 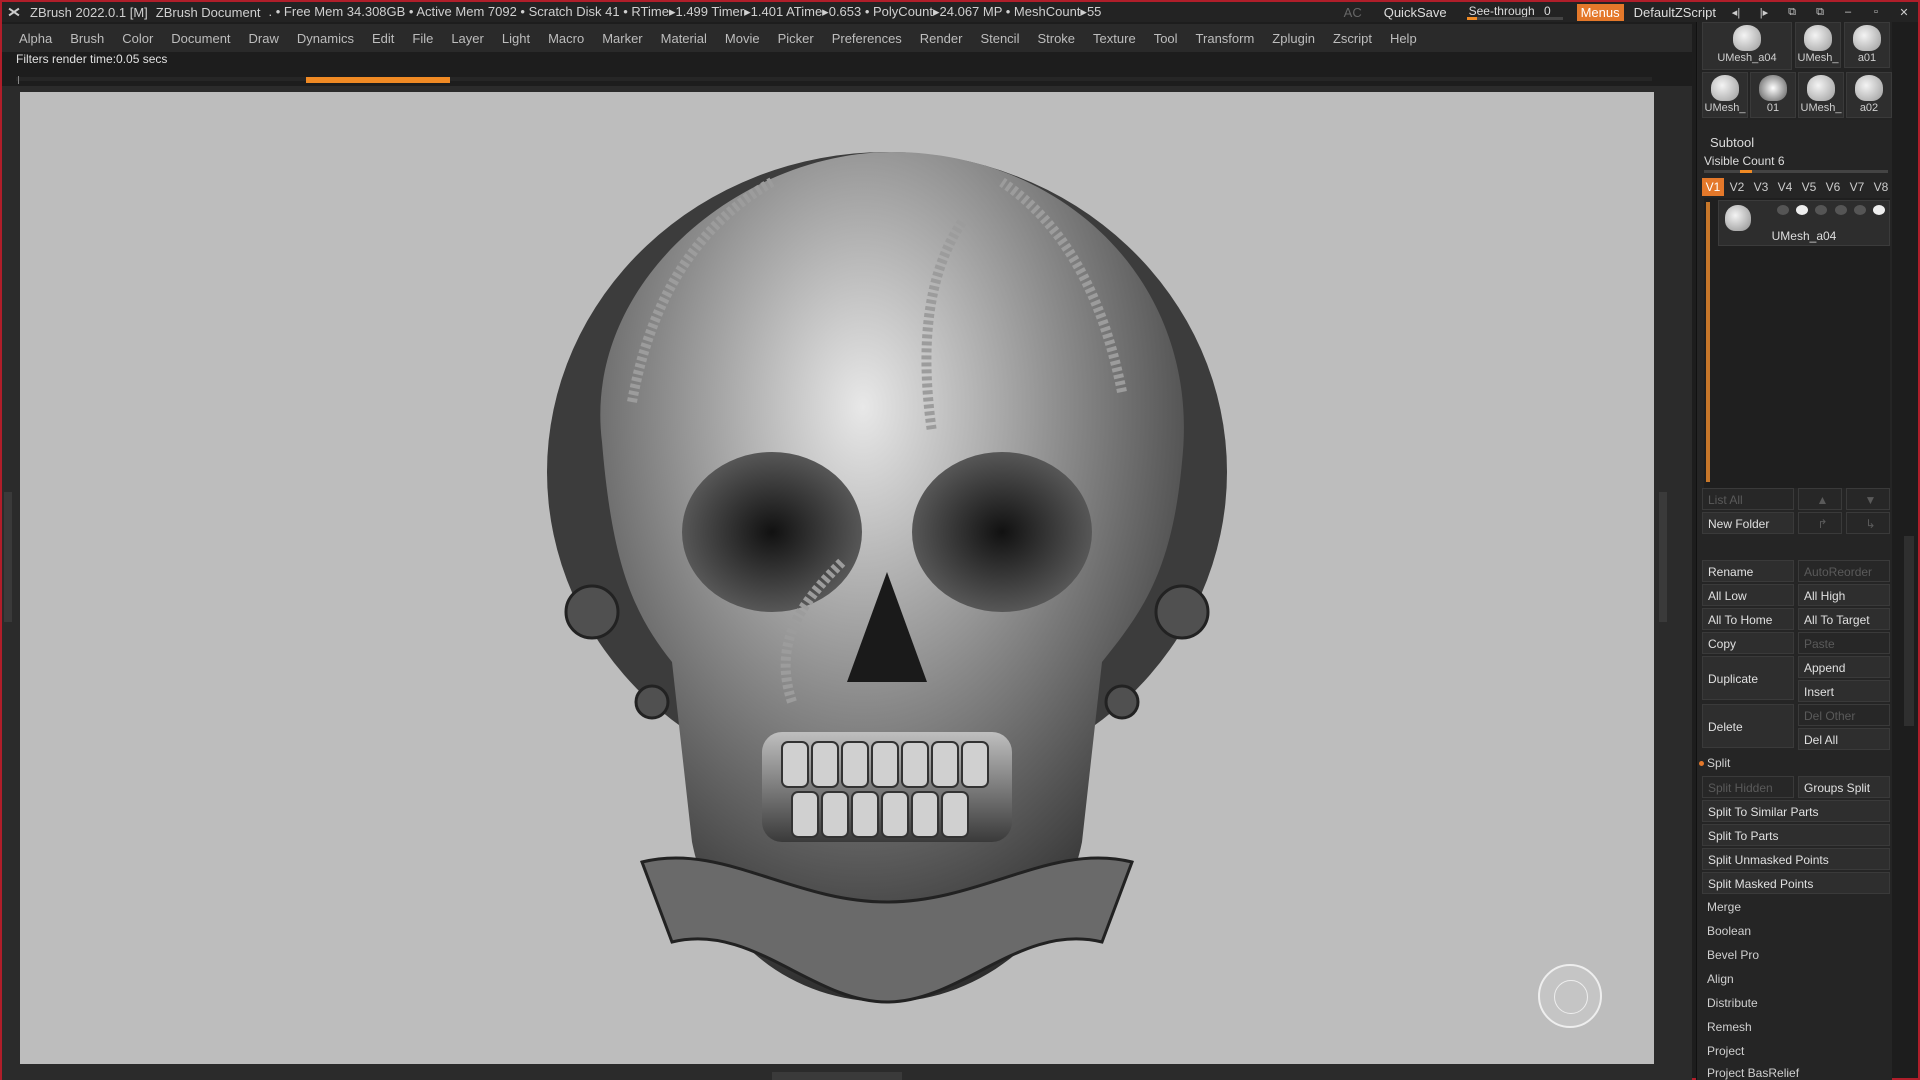 What do you see at coordinates (1403, 38) in the screenshot?
I see `menu-help: Help` at bounding box center [1403, 38].